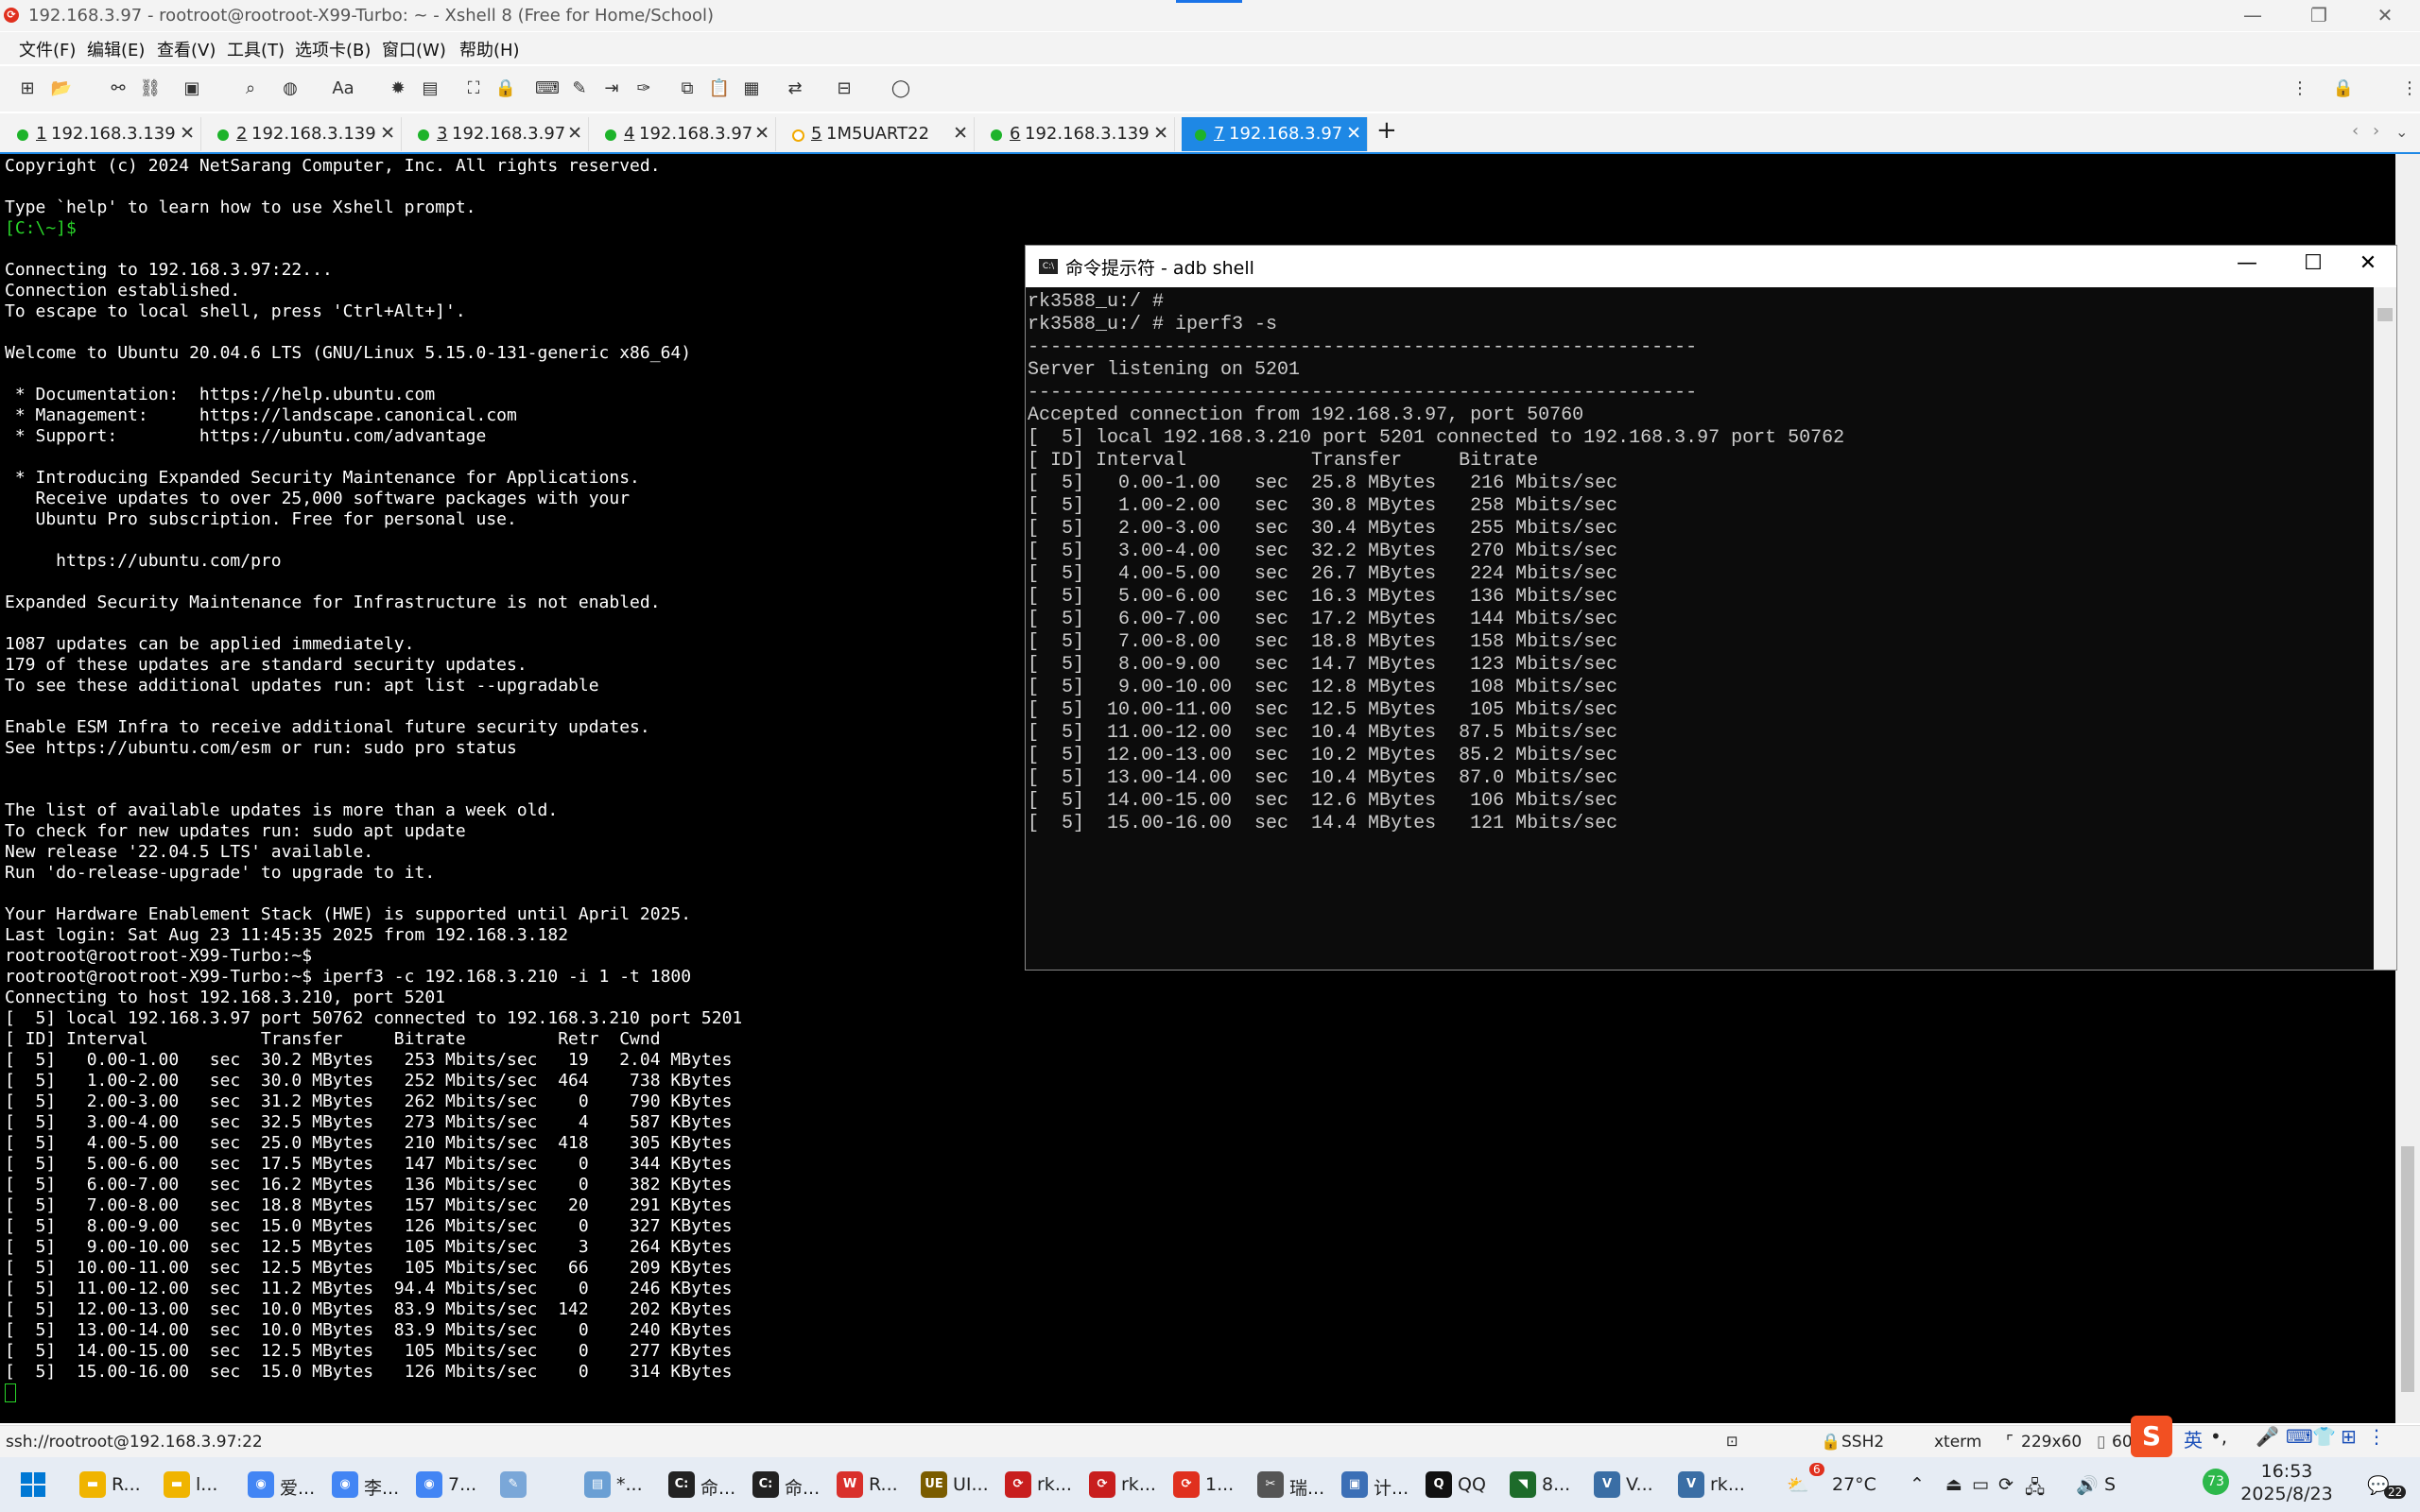  I want to click on tab-2: 2 192.168.3.139 ✕, so click(303, 134).